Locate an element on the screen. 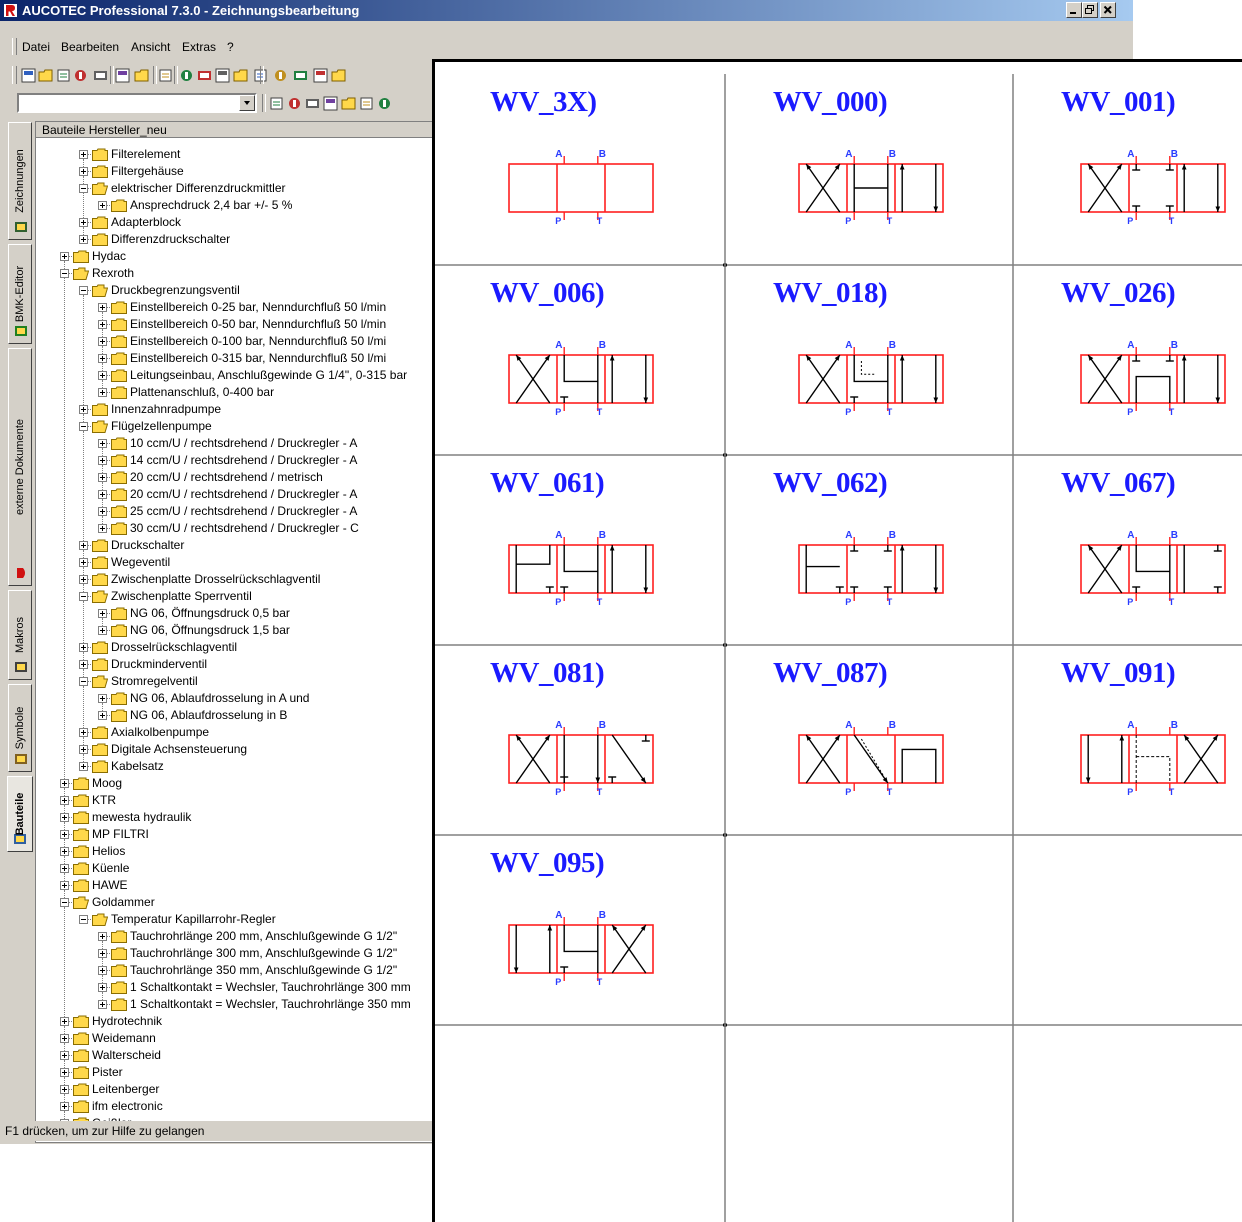 Image resolution: width=1242 pixels, height=1222 pixels. menu-extras: Extras is located at coordinates (199, 47).